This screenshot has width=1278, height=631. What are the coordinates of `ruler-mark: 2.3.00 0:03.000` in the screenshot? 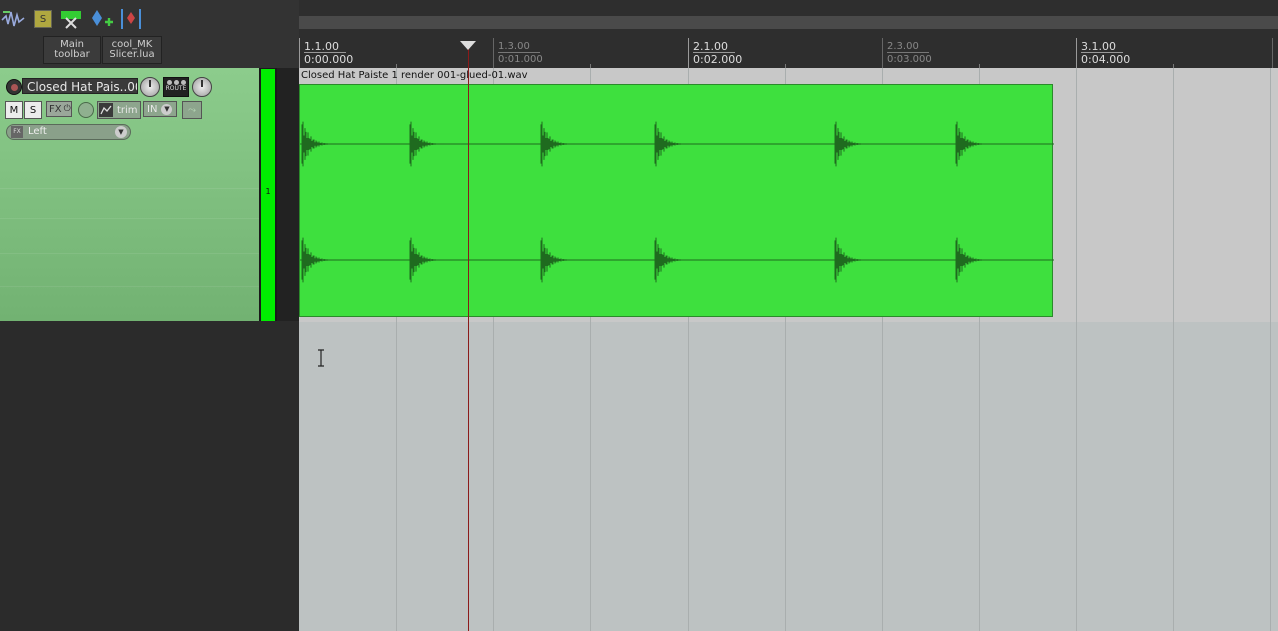 It's located at (907, 53).